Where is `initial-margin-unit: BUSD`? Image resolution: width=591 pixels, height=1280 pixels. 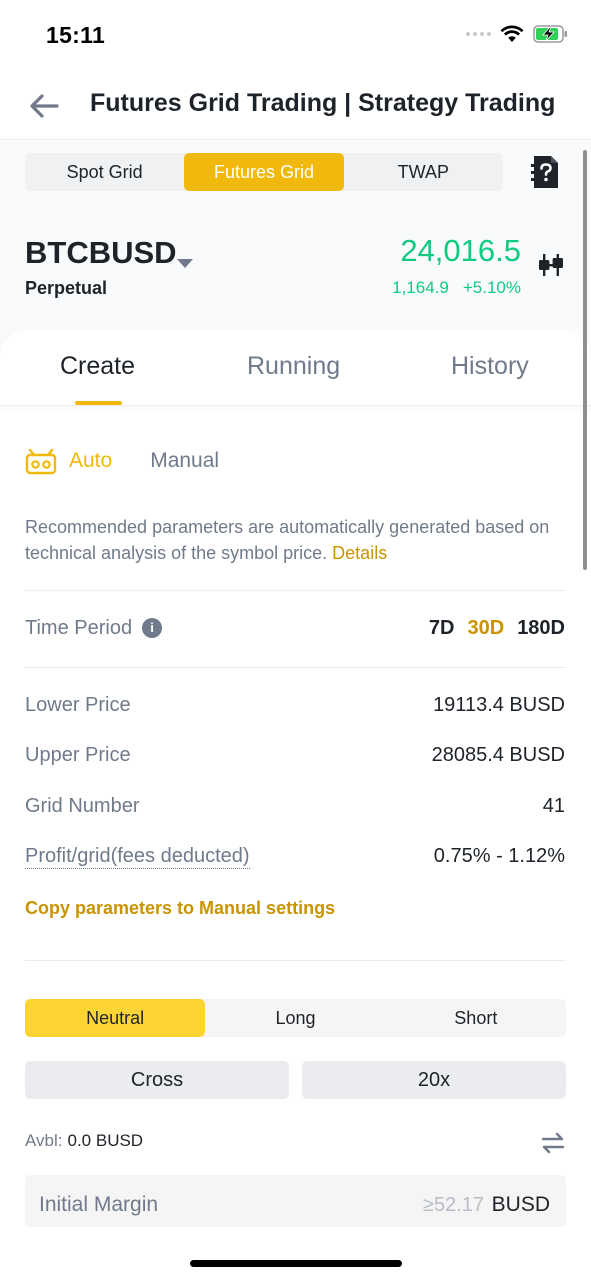
initial-margin-unit: BUSD is located at coordinates (520, 1204).